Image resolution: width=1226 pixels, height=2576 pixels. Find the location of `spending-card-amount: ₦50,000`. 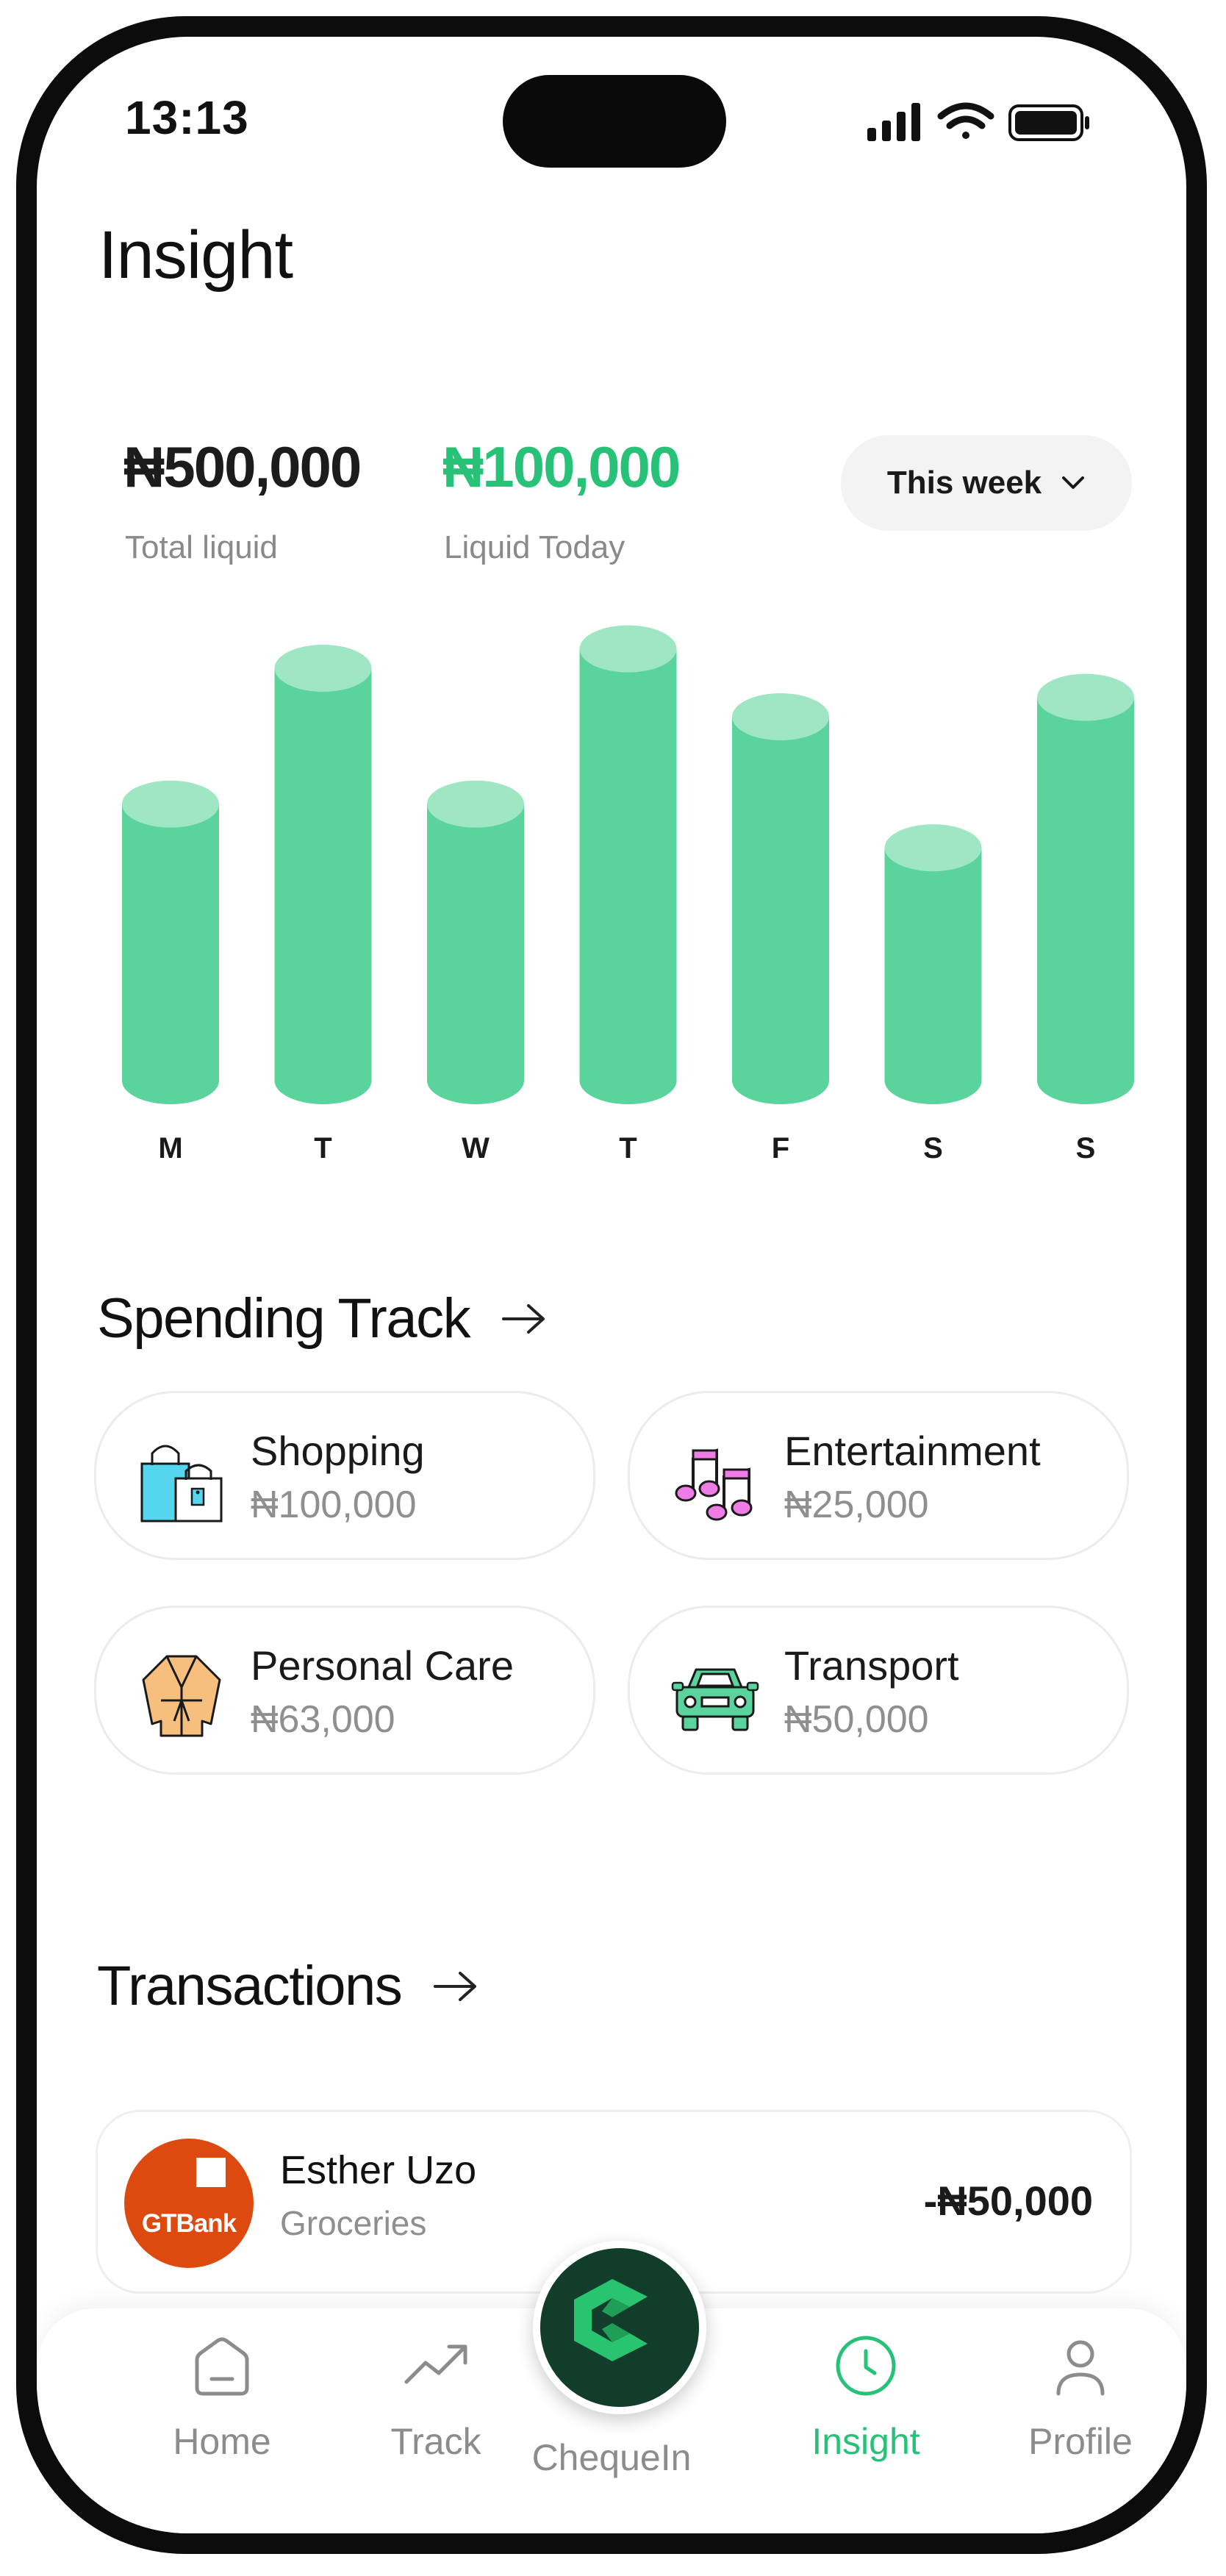

spending-card-amount: ₦50,000 is located at coordinates (856, 1720).